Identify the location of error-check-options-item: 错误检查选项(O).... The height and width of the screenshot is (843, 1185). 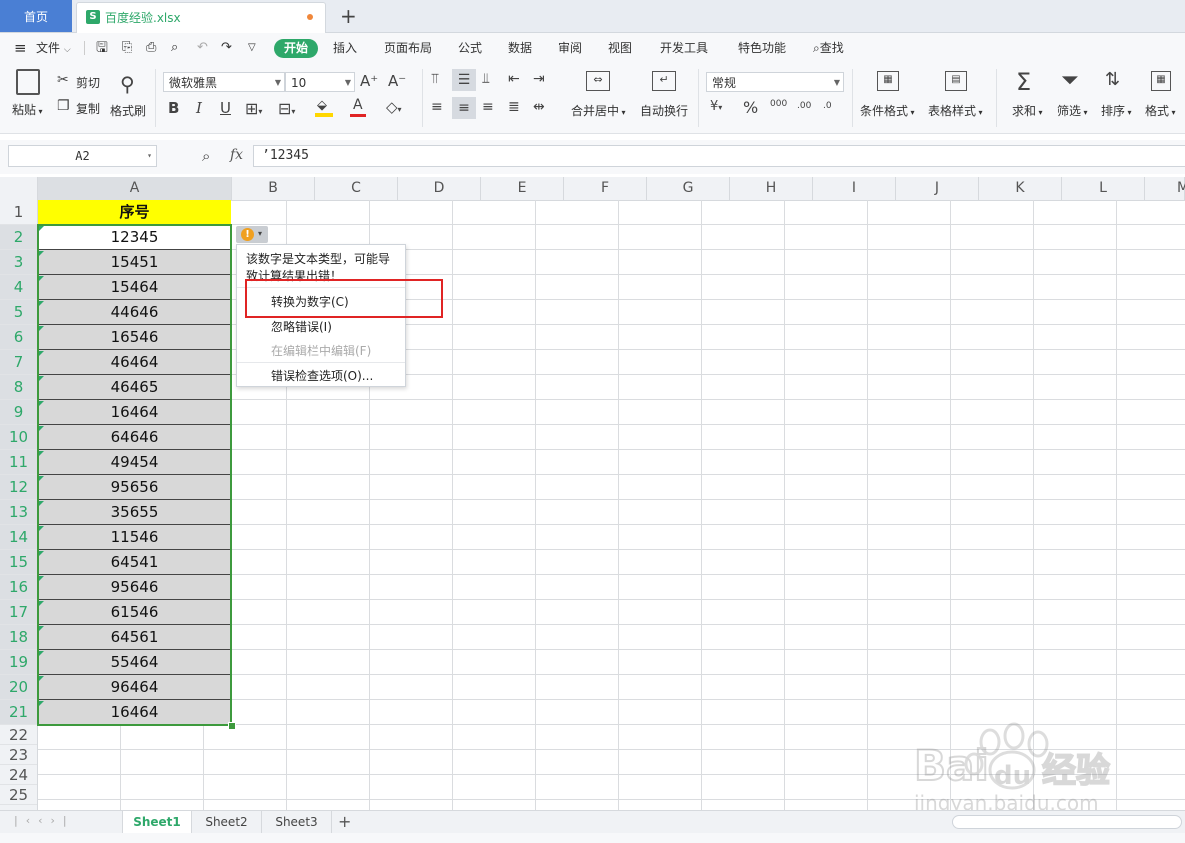
(322, 375).